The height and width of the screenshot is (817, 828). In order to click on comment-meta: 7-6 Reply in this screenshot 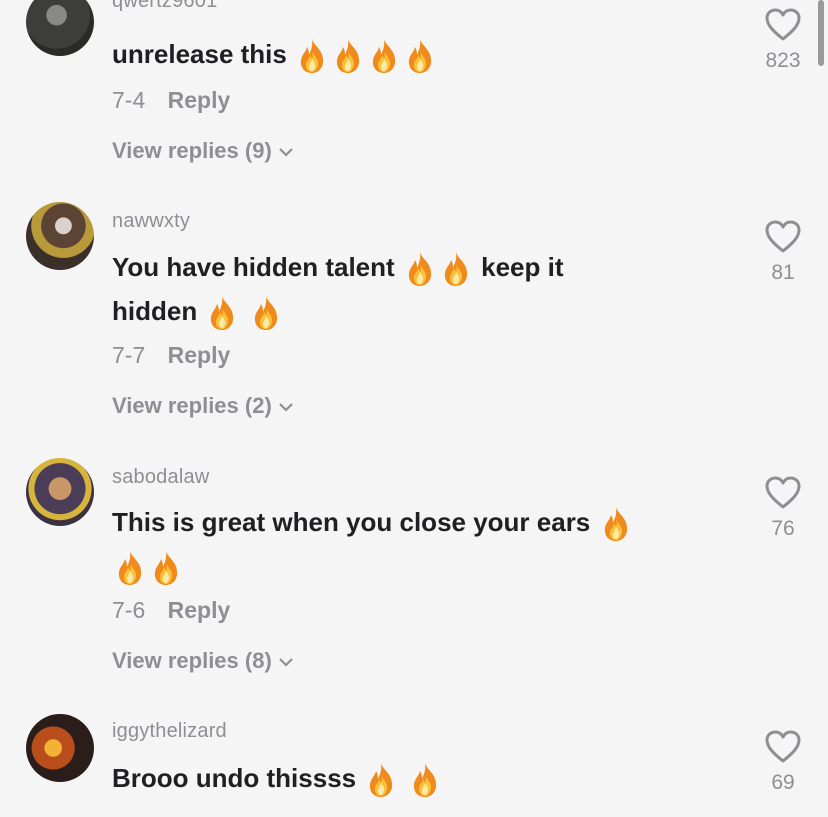, I will do `click(171, 610)`.